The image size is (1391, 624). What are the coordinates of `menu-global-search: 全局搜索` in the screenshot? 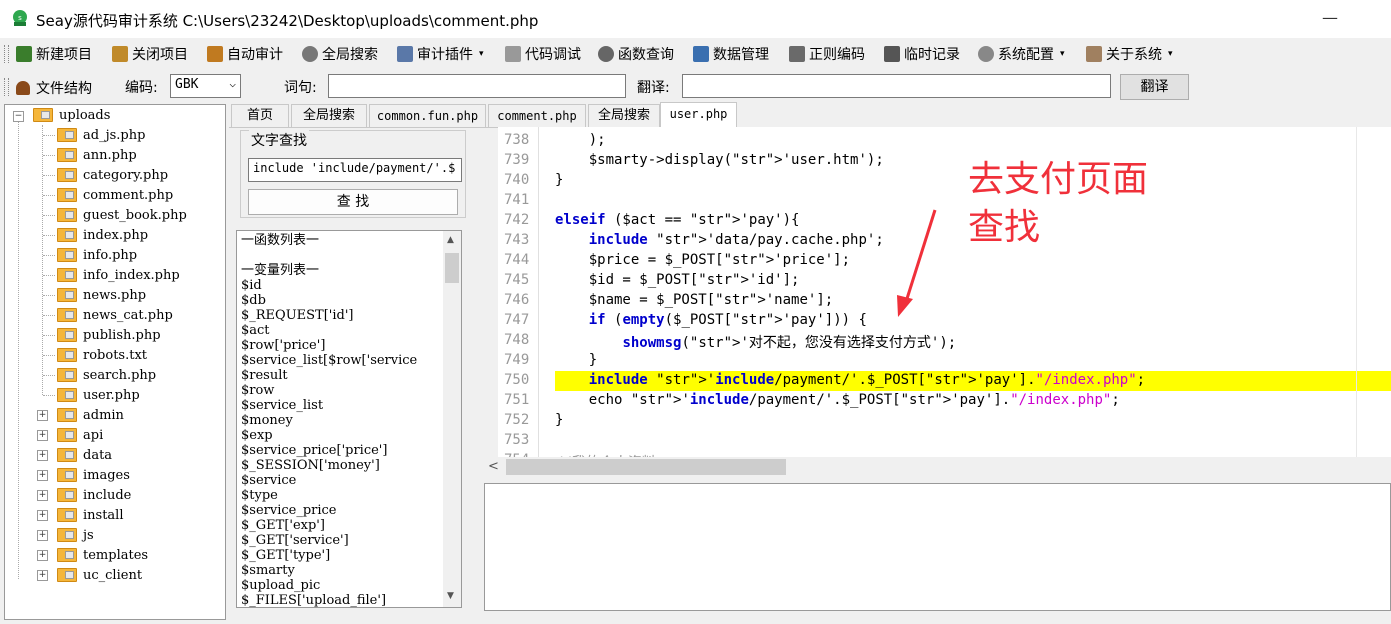 It's located at (340, 54).